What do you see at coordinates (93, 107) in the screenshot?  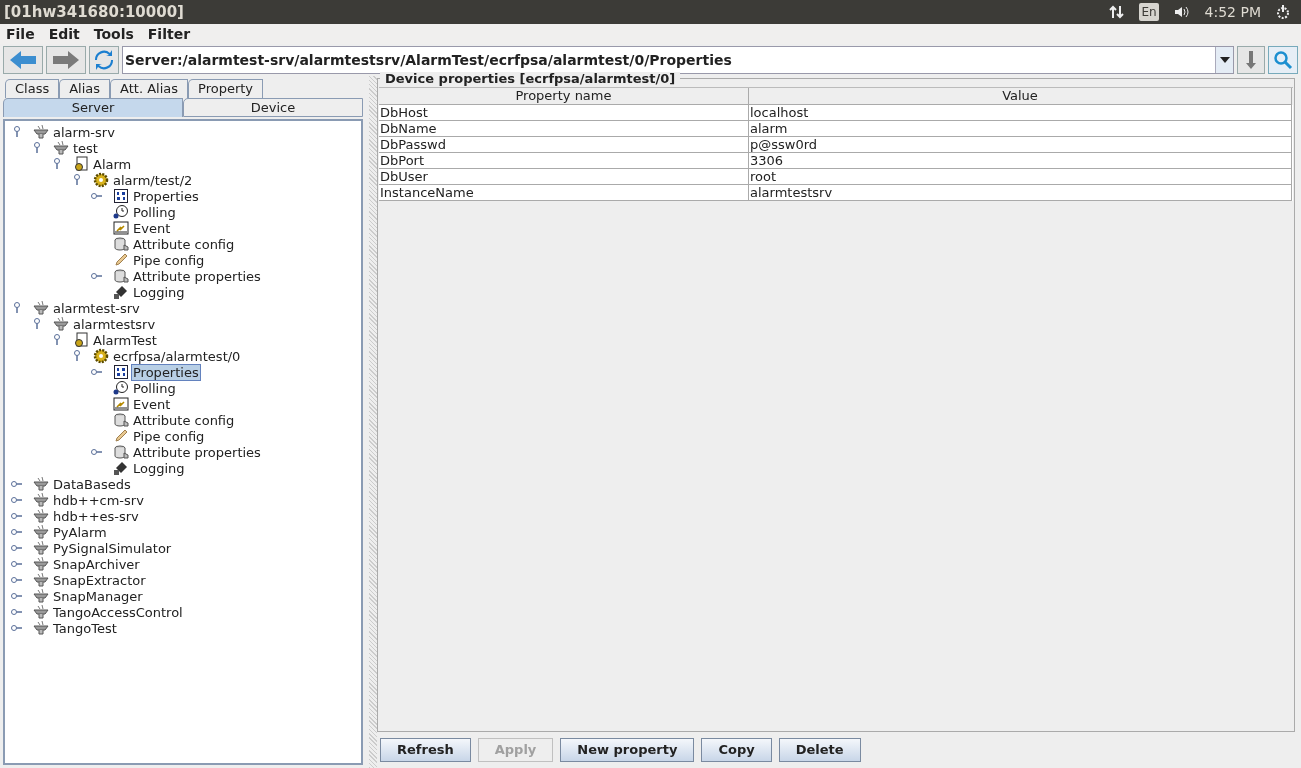 I see `tab: Server` at bounding box center [93, 107].